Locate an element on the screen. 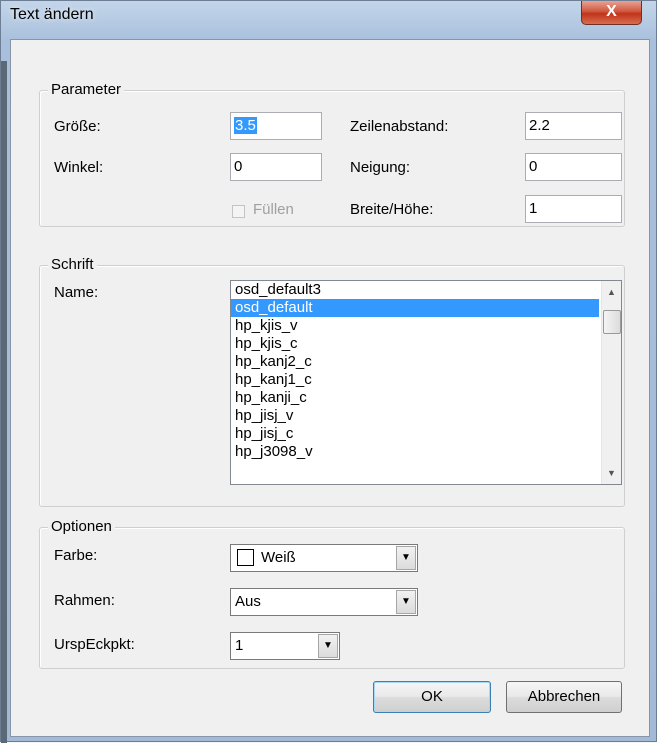  fill-label: Füllen is located at coordinates (273, 209).